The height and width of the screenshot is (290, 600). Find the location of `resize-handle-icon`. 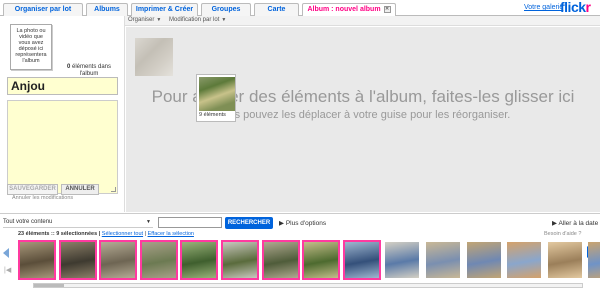

resize-handle-icon is located at coordinates (113, 189).